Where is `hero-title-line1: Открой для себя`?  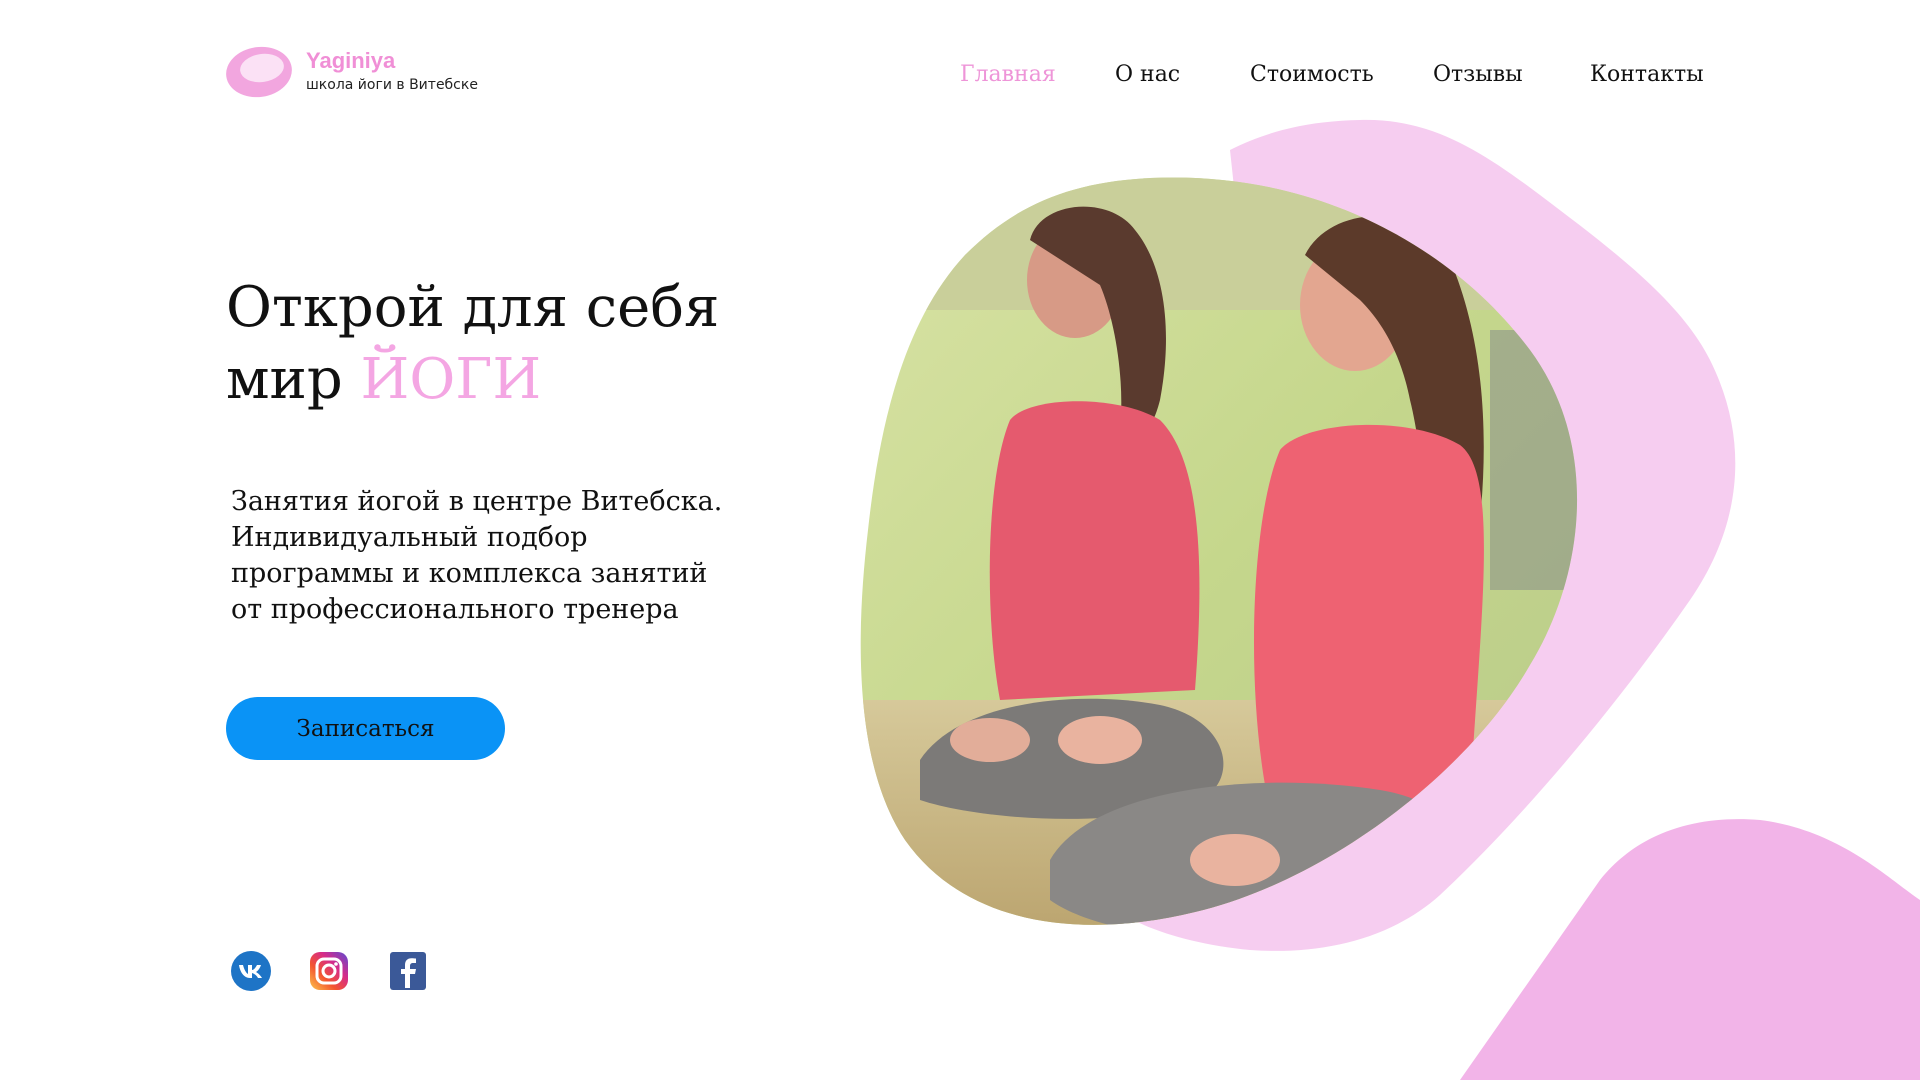 hero-title-line1: Открой для себя is located at coordinates (473, 307).